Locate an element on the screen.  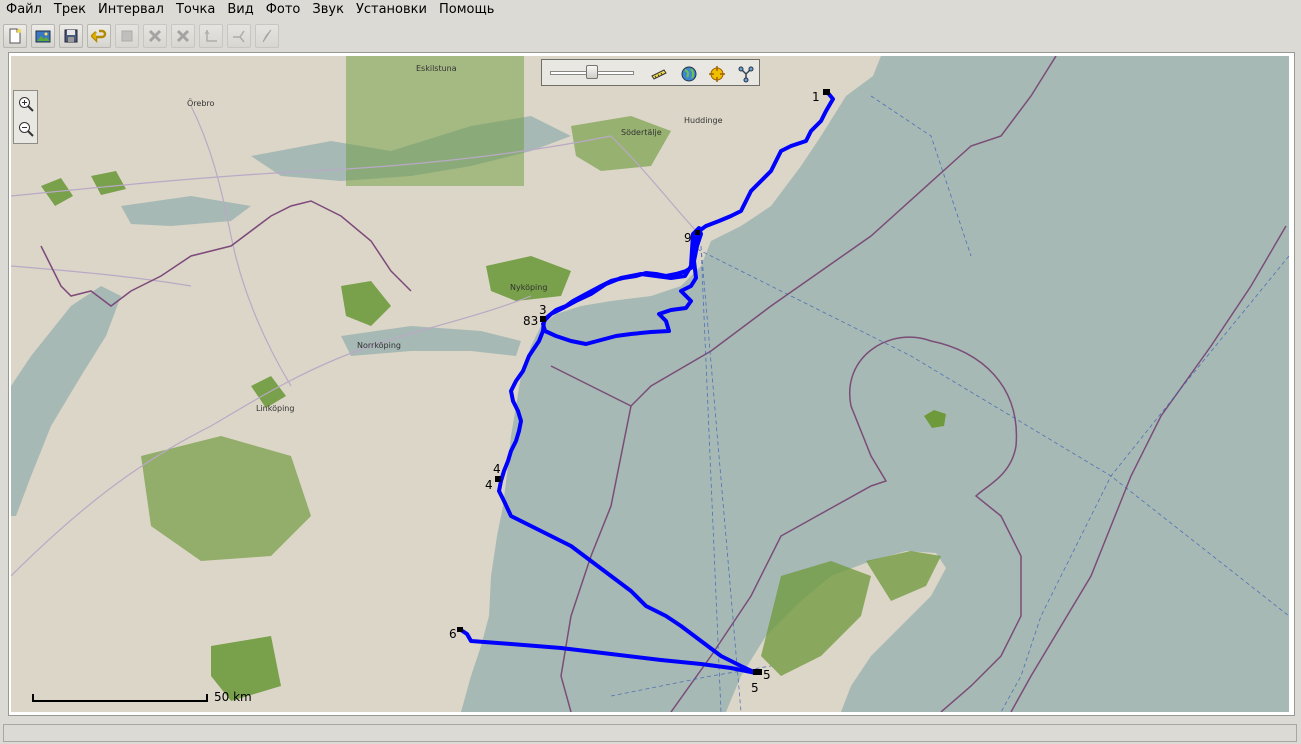
scale-bar is located at coordinates (120, 699).